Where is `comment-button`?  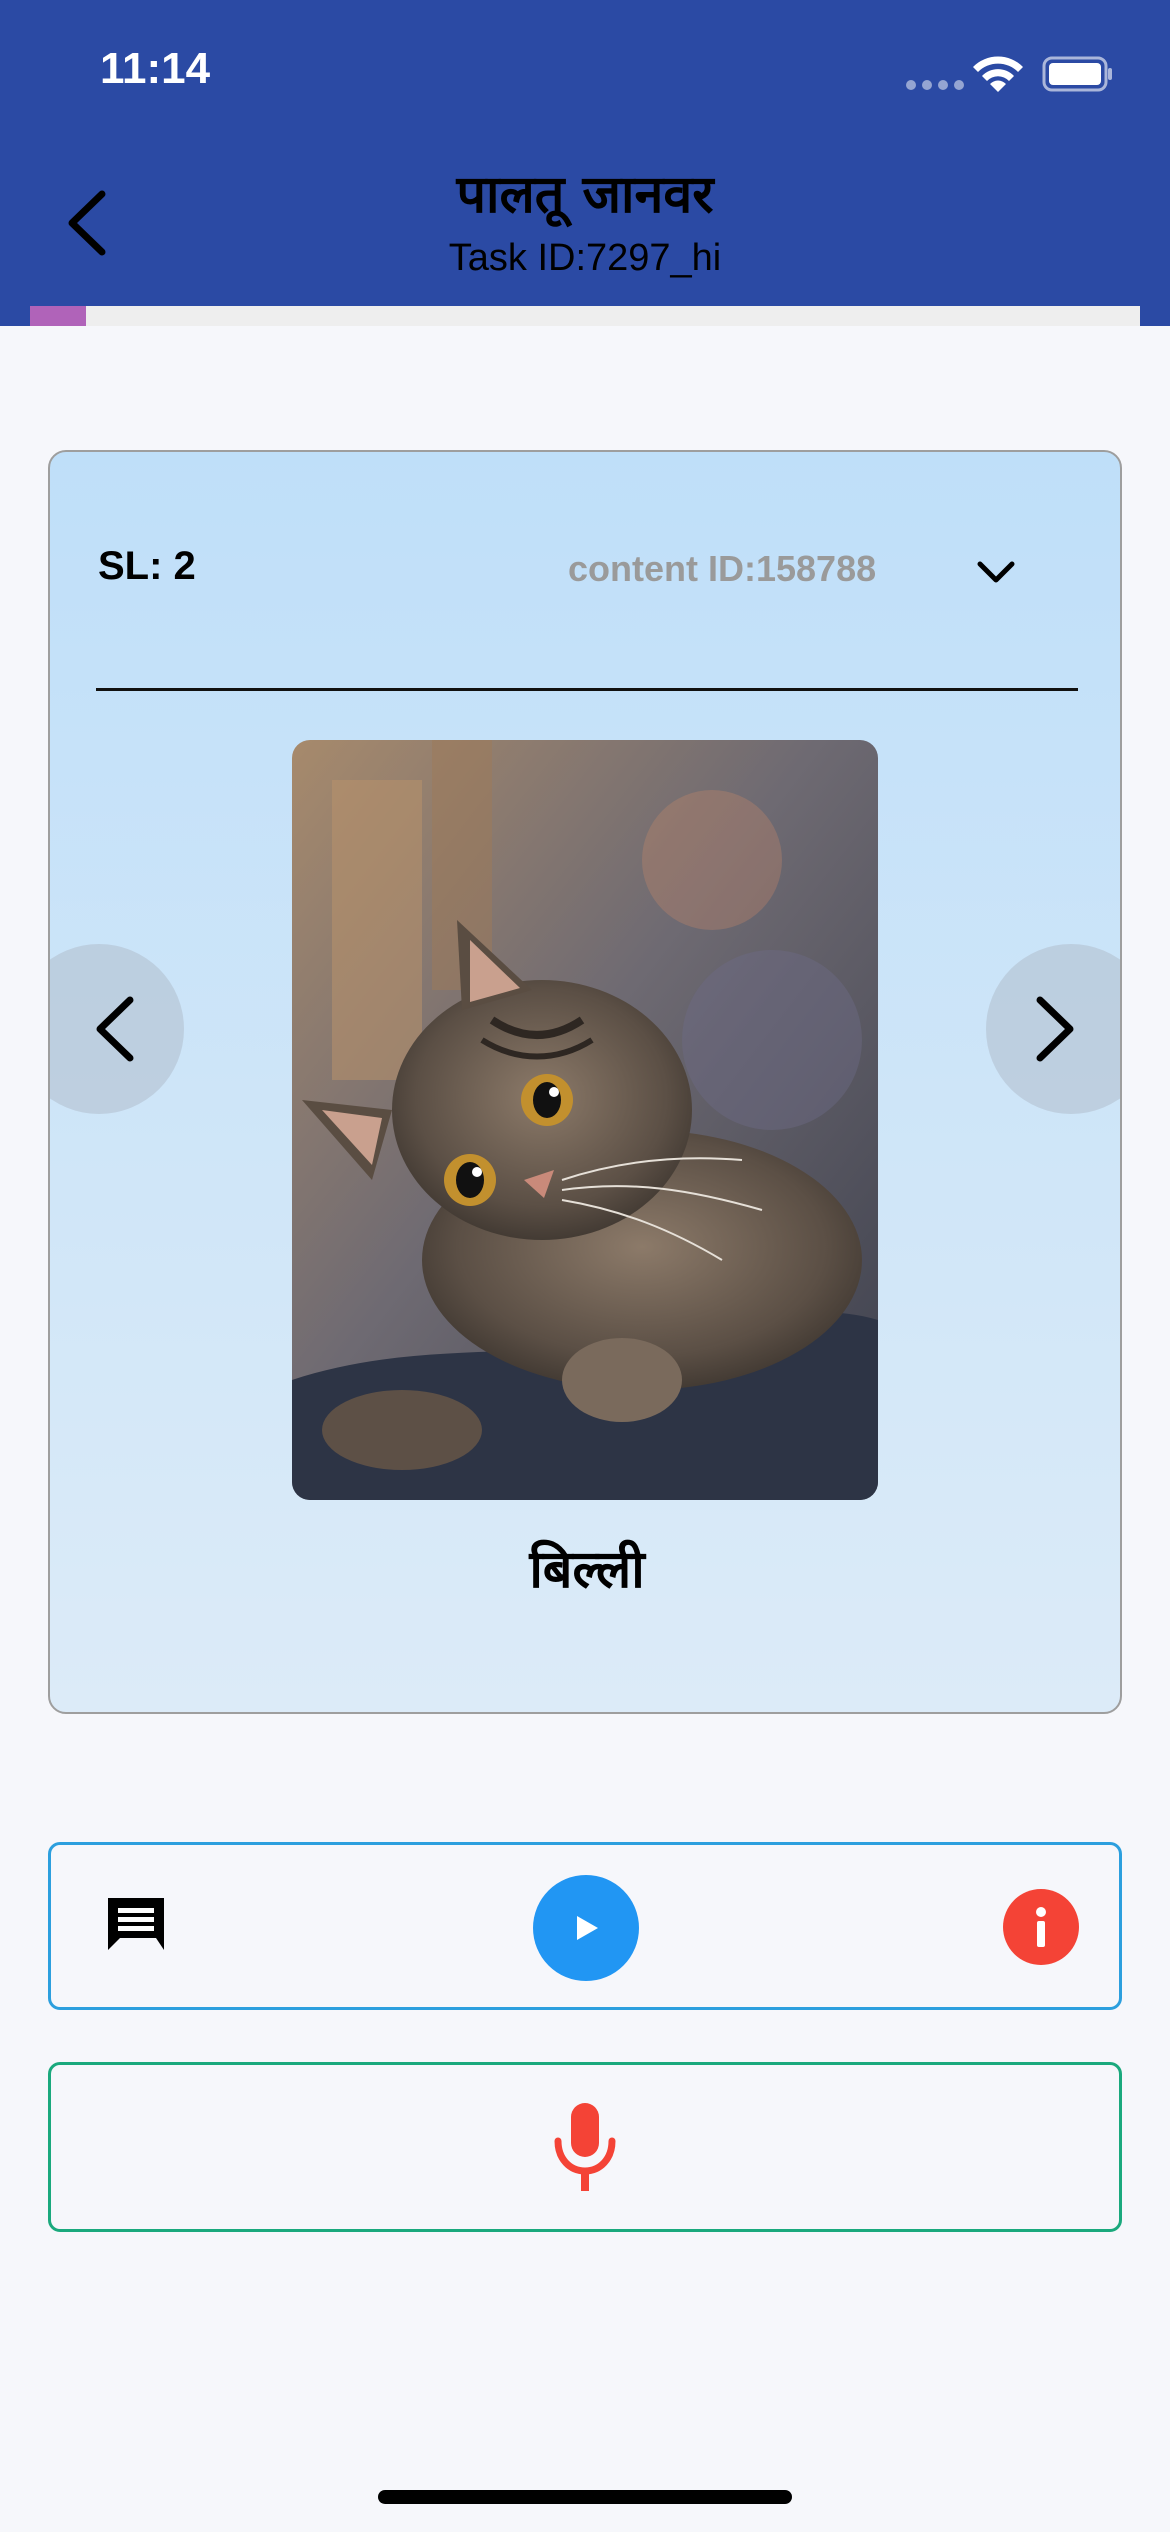 comment-button is located at coordinates (136, 1926).